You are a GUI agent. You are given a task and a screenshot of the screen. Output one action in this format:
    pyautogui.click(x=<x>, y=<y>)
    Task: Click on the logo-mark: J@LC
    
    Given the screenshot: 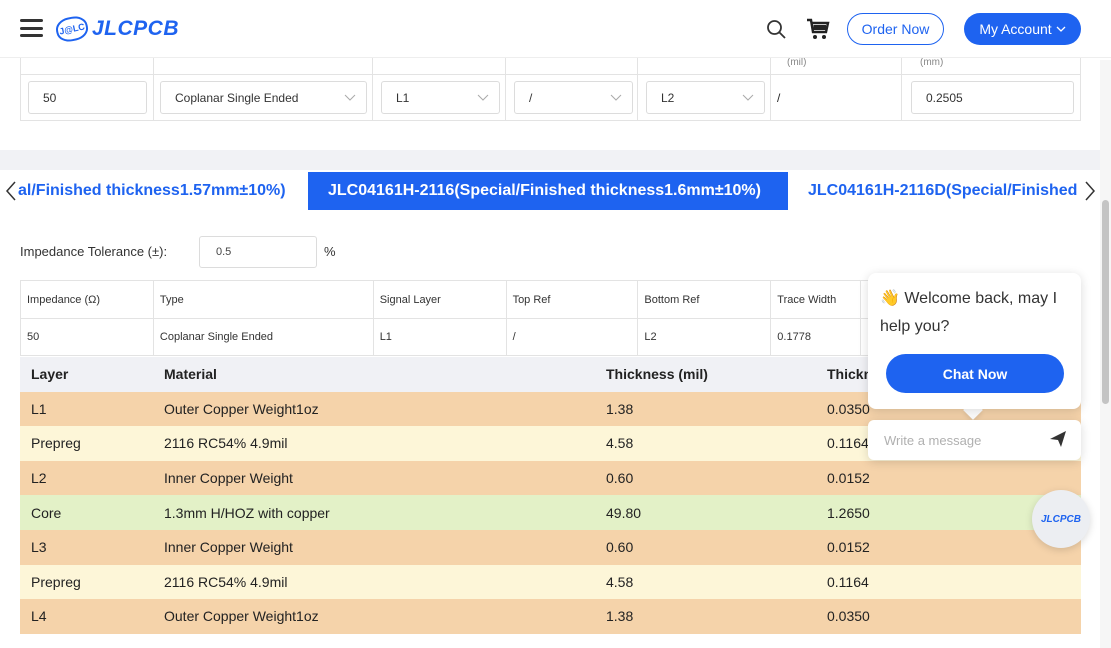 What is the action you would take?
    pyautogui.click(x=72, y=29)
    